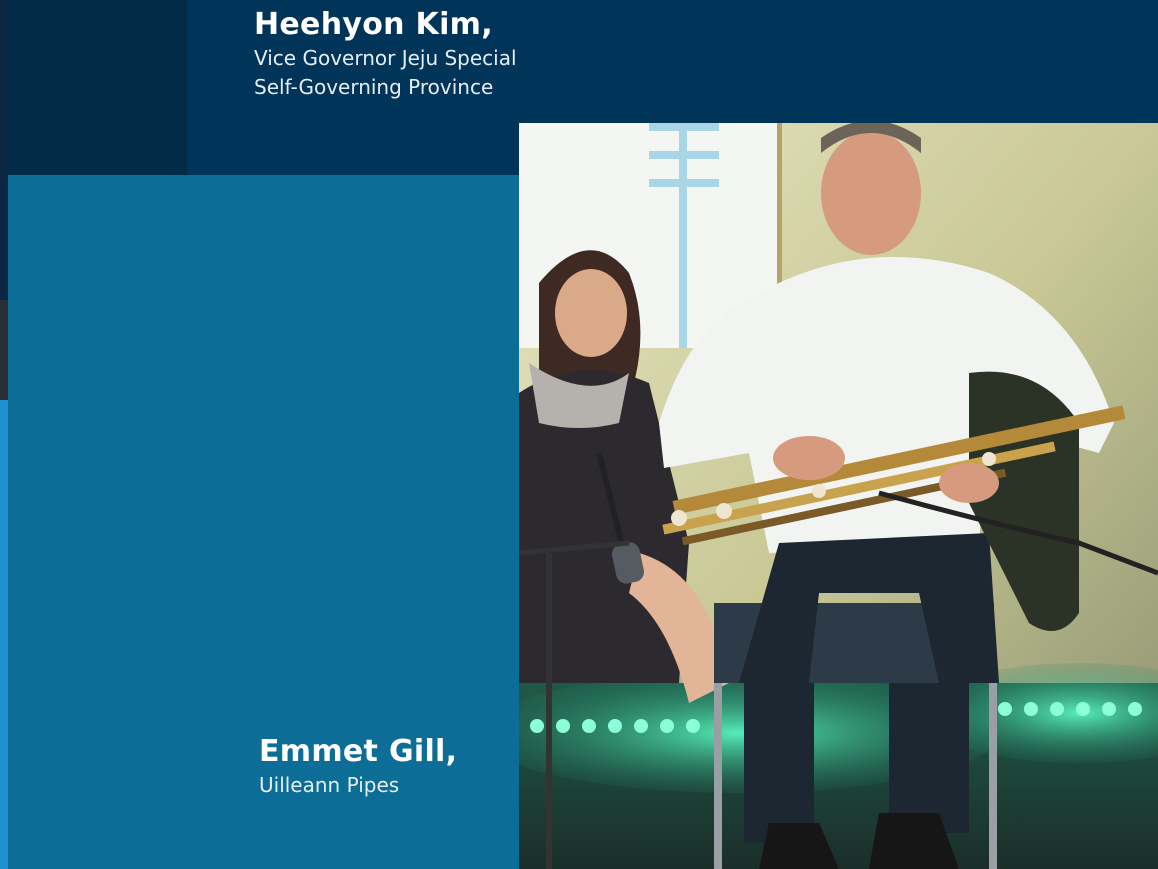 The height and width of the screenshot is (869, 1158). Describe the element at coordinates (4, 350) in the screenshot. I see `left-edge-strip-dark` at that location.